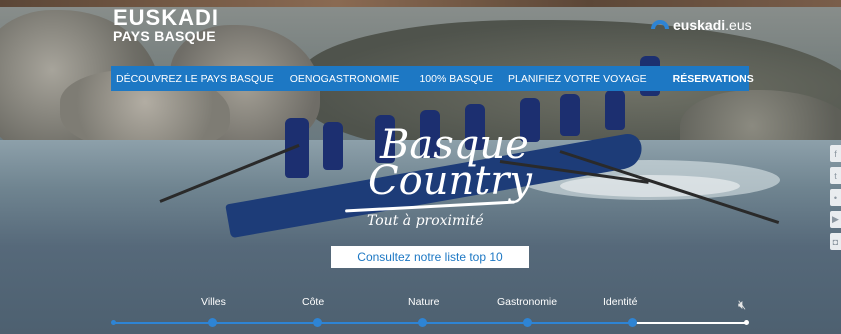 The width and height of the screenshot is (841, 334). What do you see at coordinates (620, 302) in the screenshot?
I see `timeline-item-identite: Identité` at bounding box center [620, 302].